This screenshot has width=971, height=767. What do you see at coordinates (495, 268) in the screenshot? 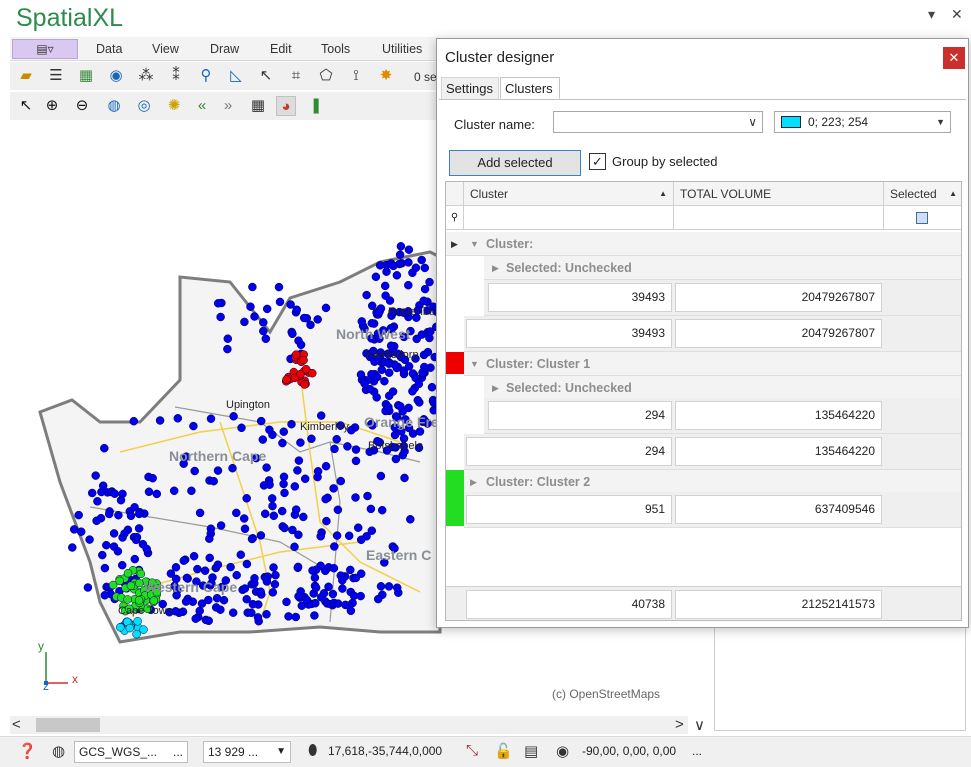
I see `expand-icon: ▶` at bounding box center [495, 268].